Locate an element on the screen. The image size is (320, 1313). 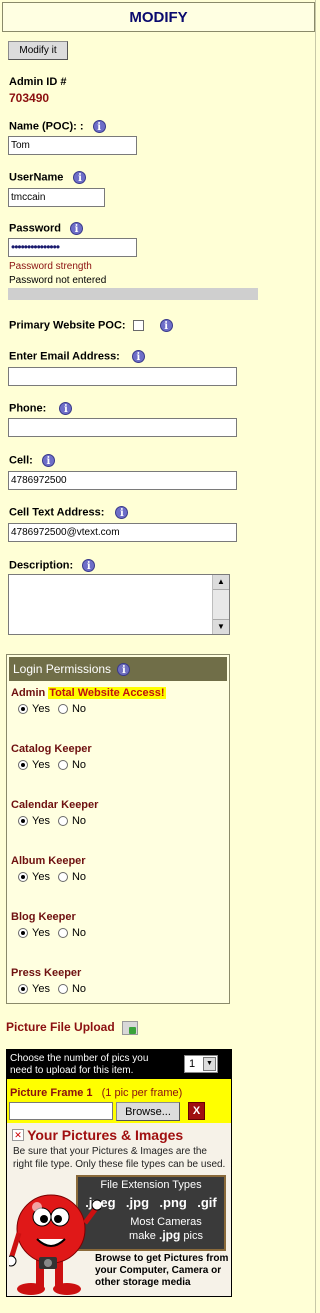
modify-button: Modify it is located at coordinates (38, 50).